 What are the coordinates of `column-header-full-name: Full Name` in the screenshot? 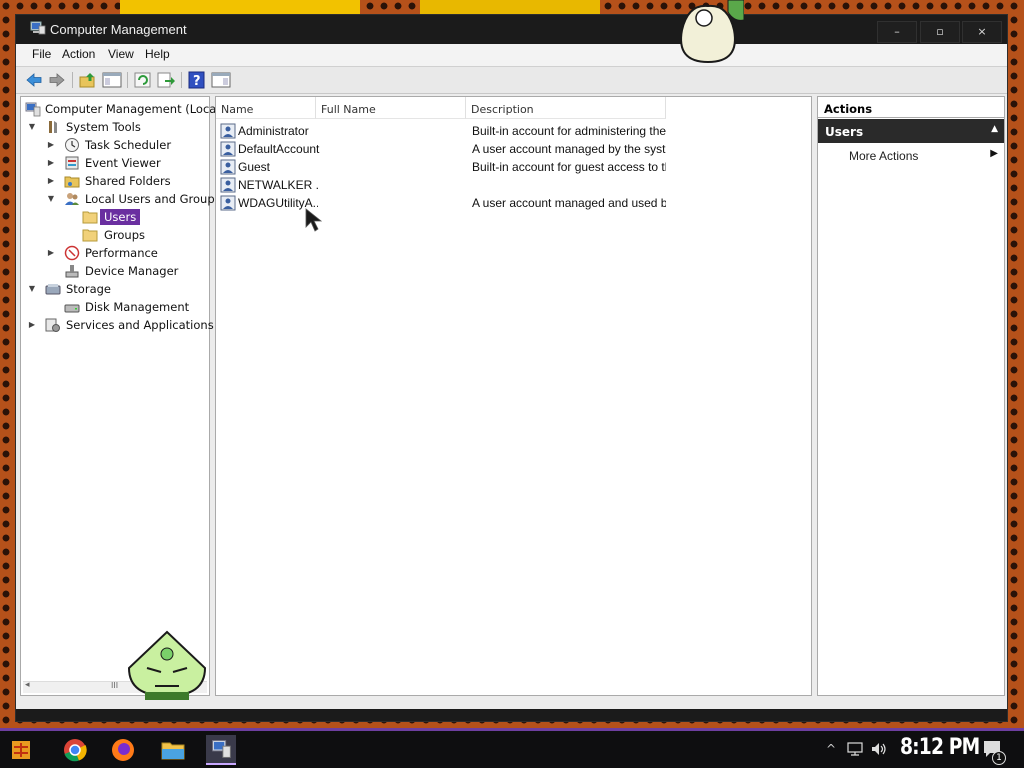 It's located at (391, 108).